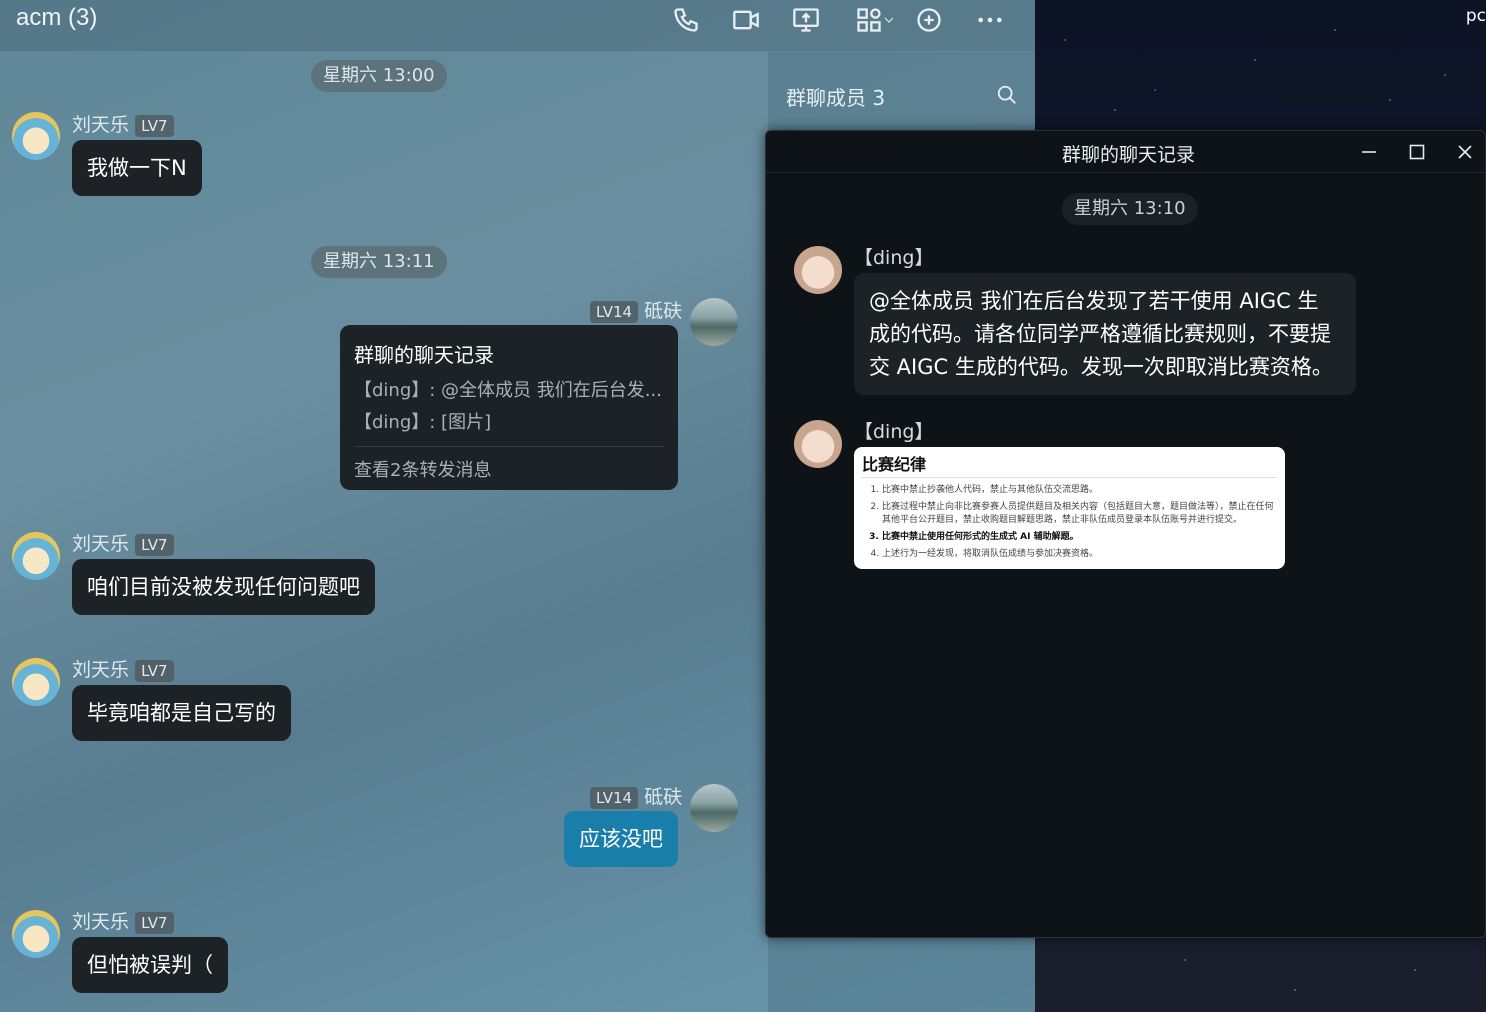 The width and height of the screenshot is (1486, 1012). Describe the element at coordinates (423, 470) in the screenshot. I see `forward-footer: 查看2条转发消息` at that location.